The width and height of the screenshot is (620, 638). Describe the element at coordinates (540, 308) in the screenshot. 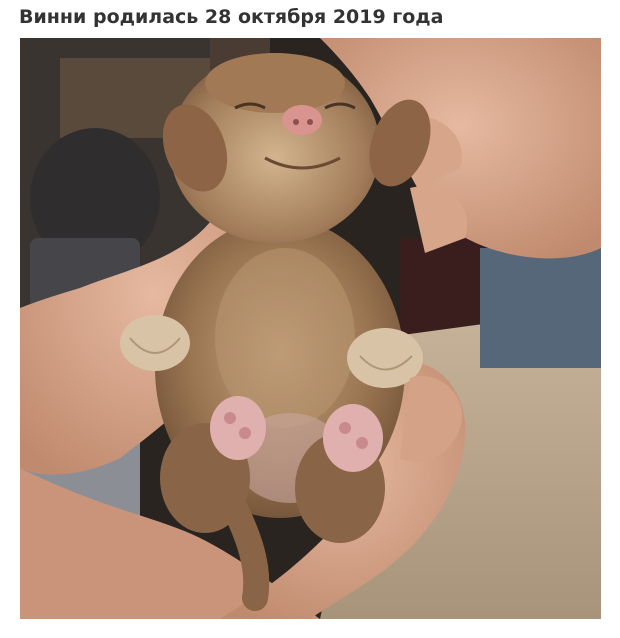

I see `sleeve-blue` at that location.